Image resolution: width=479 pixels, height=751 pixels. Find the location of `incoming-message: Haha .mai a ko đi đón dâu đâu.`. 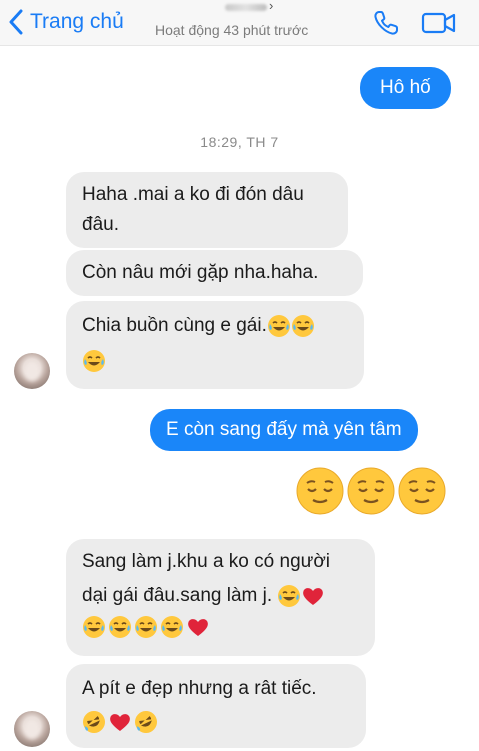

incoming-message: Haha .mai a ko đi đón dâu đâu. is located at coordinates (207, 210).